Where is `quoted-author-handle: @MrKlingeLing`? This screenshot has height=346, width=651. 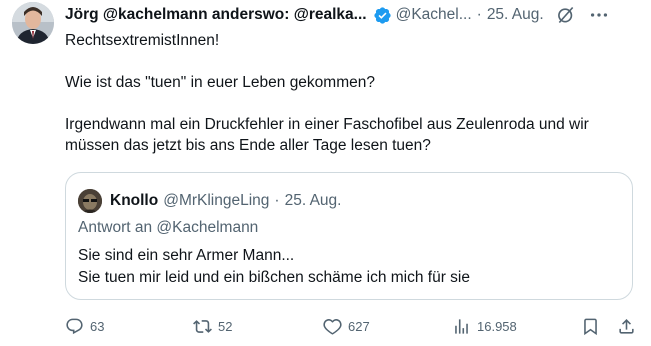 quoted-author-handle: @MrKlingeLing is located at coordinates (216, 201).